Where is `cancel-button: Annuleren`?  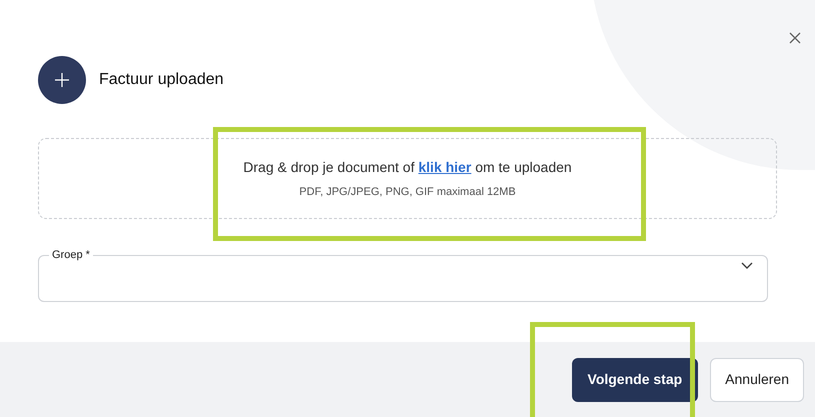 cancel-button: Annuleren is located at coordinates (757, 380).